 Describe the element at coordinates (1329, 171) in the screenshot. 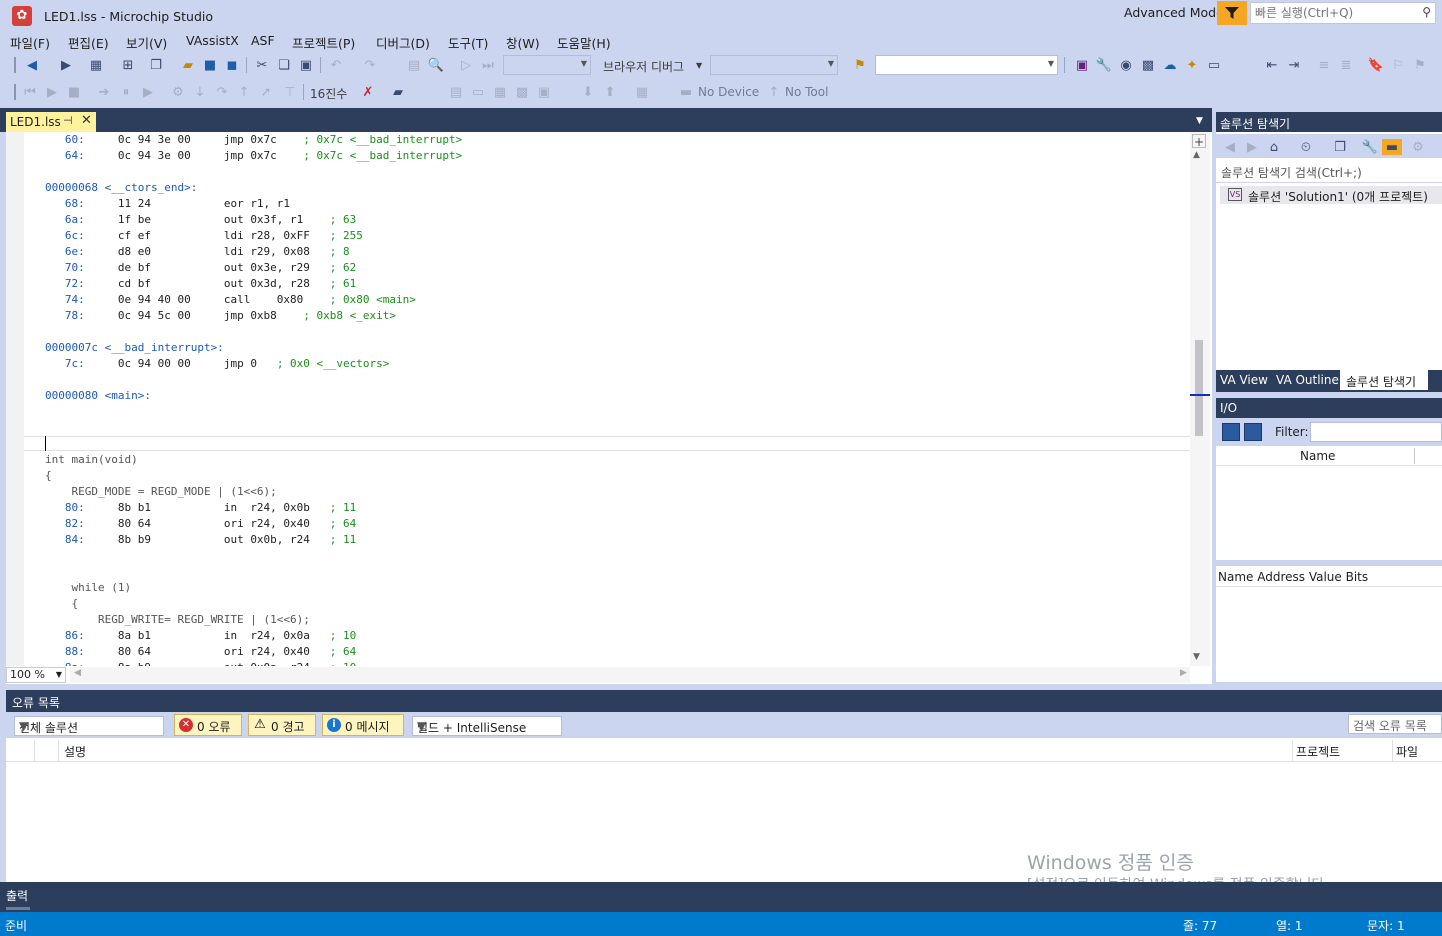

I see `solution-explorer-search: 솔루션 탐색기 검색(Ctrl+;)` at that location.